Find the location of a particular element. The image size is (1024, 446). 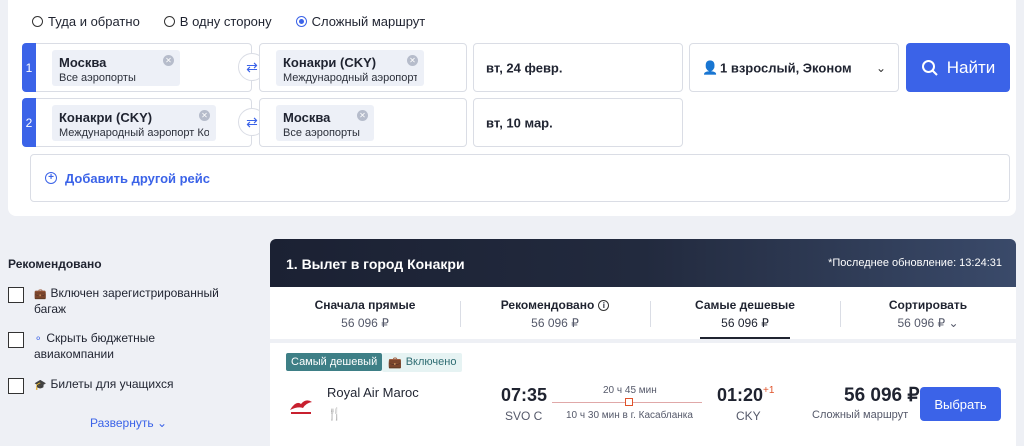

results-title: 1. Вылет в город Конакри is located at coordinates (375, 264).